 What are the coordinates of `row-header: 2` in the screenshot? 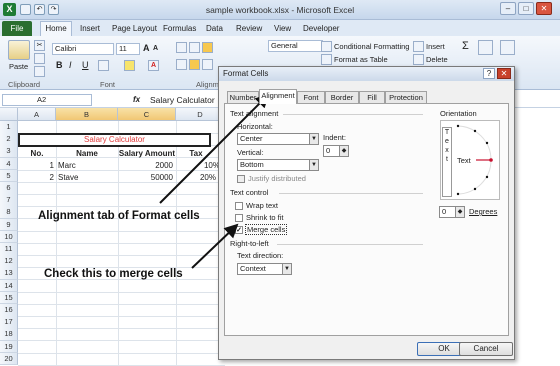 It's located at (9, 139).